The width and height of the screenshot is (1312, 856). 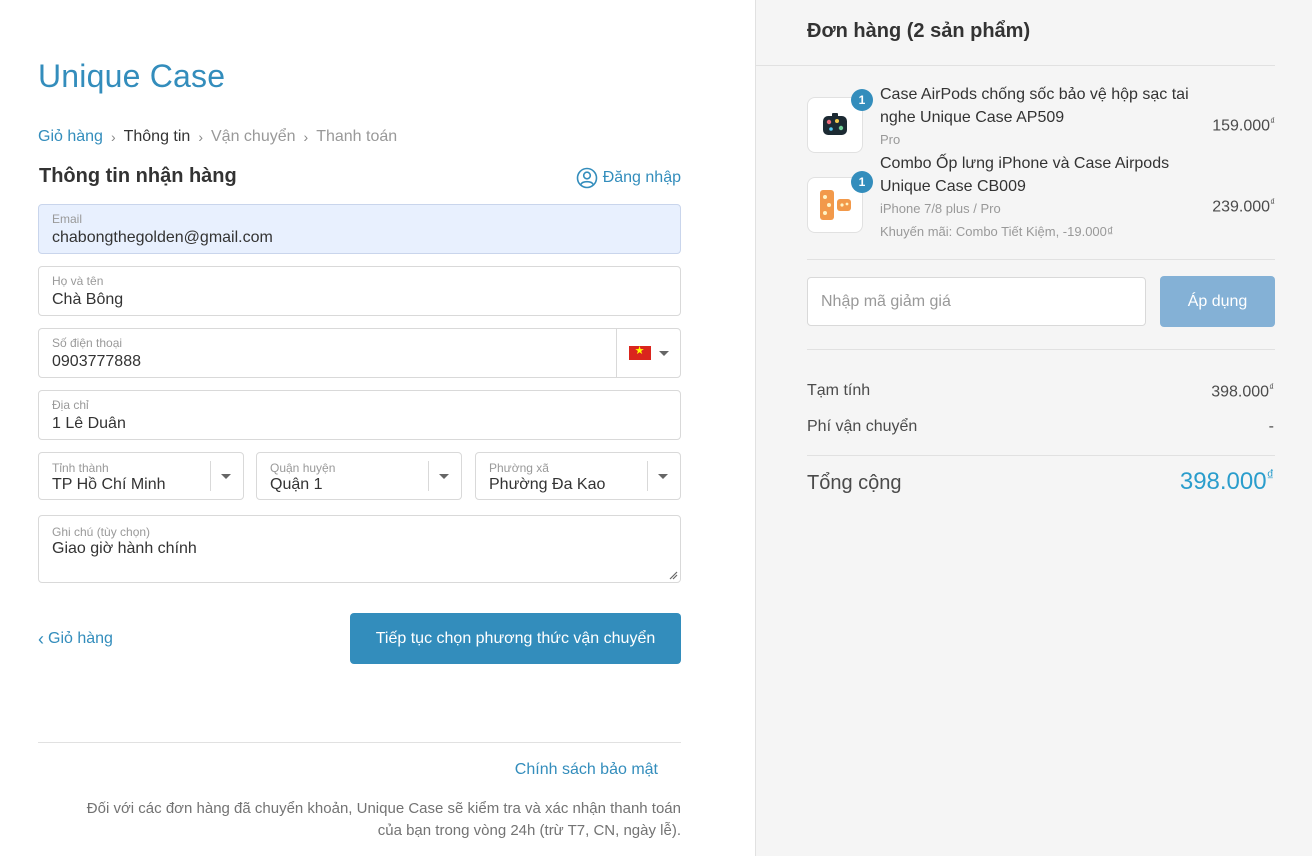 I want to click on breadcrumb-info: Thông tin, so click(x=157, y=136).